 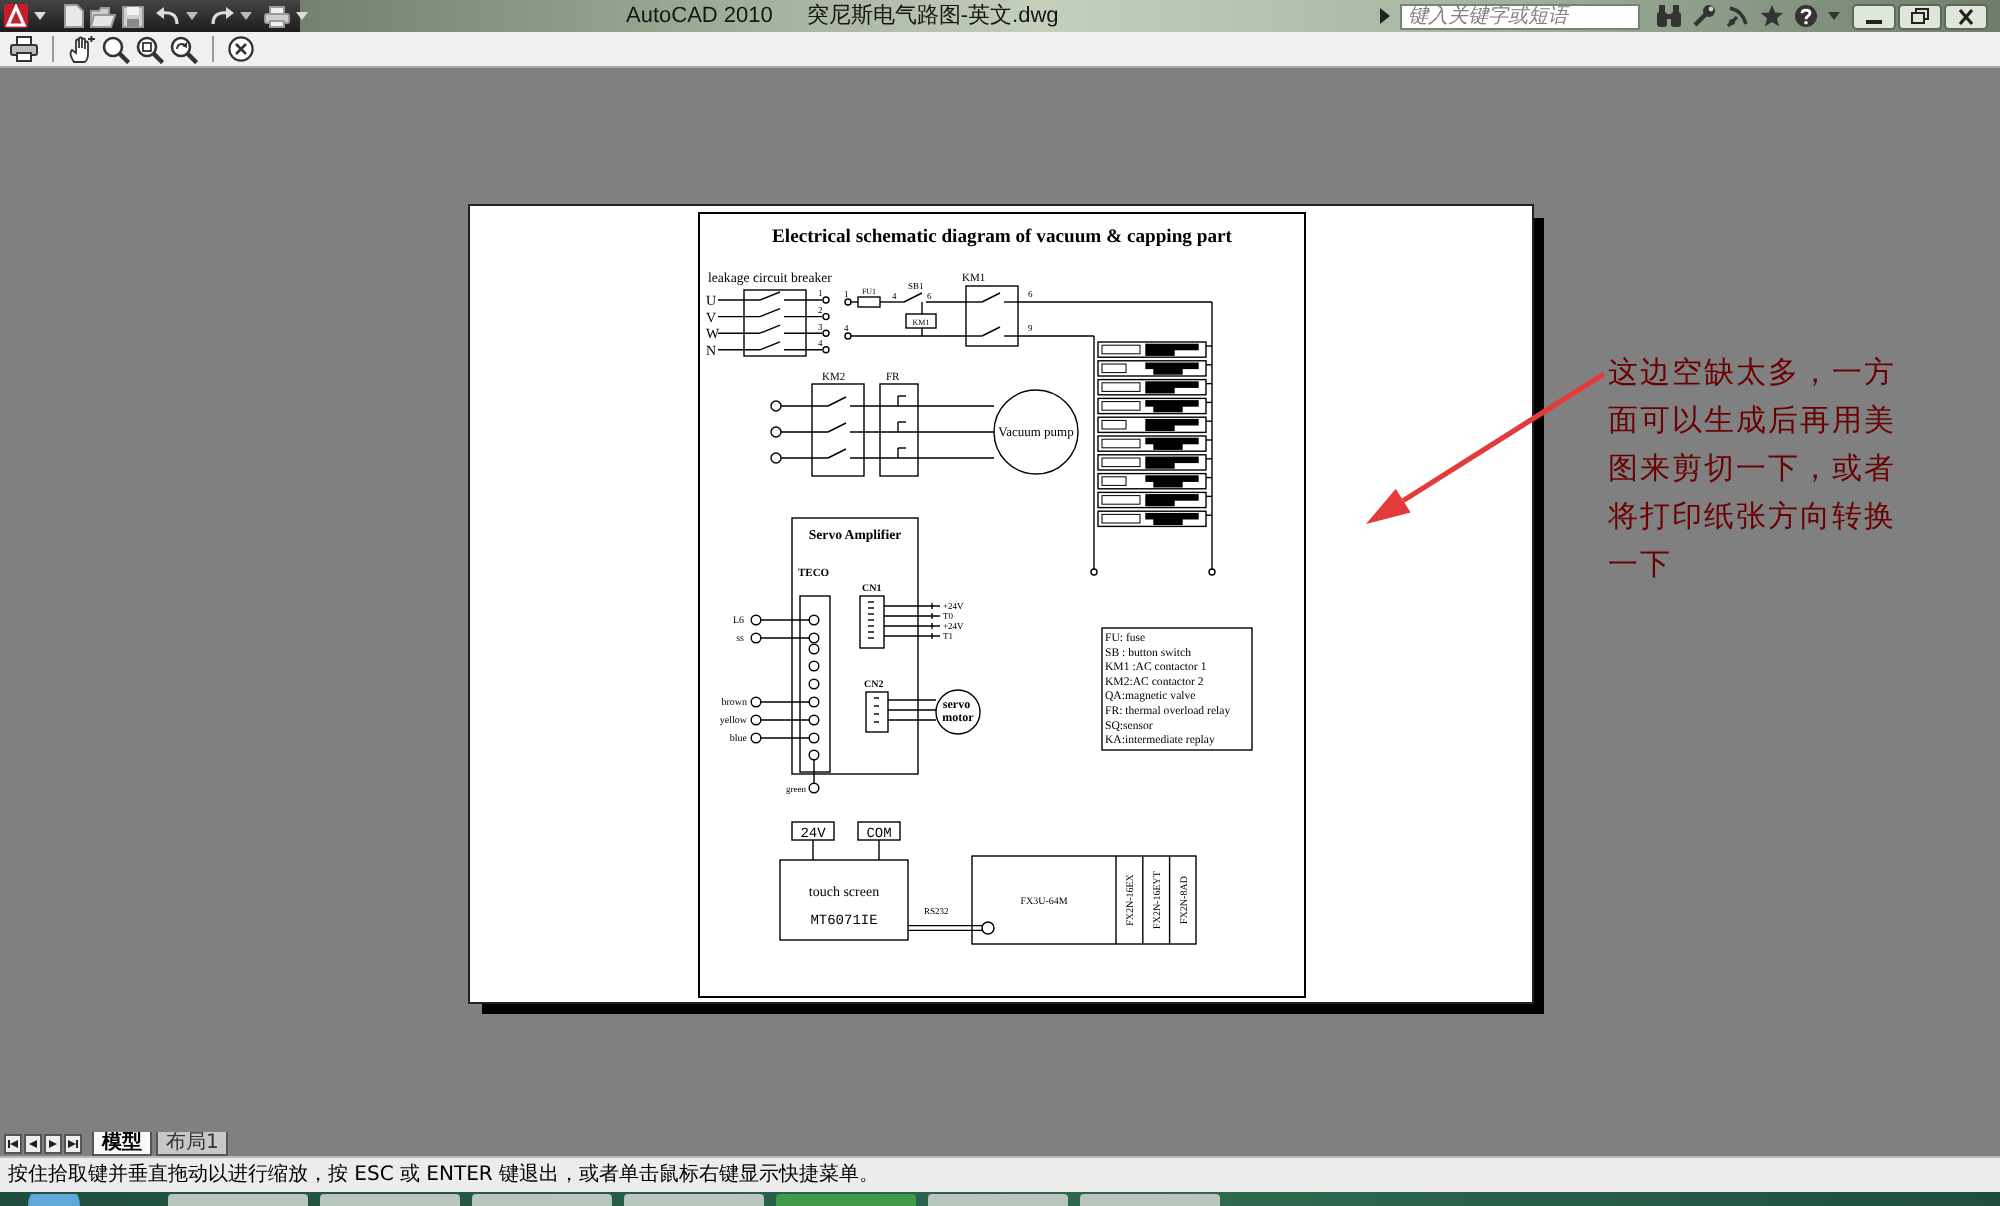 I want to click on right-arrow-icon, so click(x=53, y=1144).